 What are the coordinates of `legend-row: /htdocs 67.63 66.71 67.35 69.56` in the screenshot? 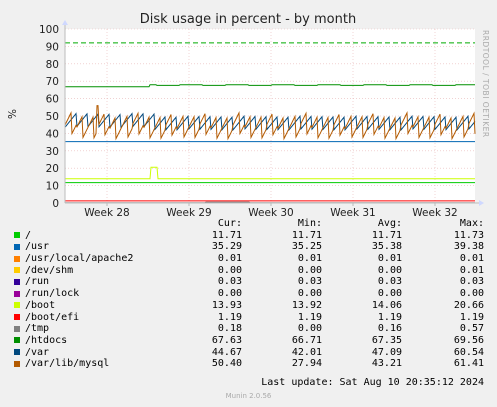 It's located at (251, 341).